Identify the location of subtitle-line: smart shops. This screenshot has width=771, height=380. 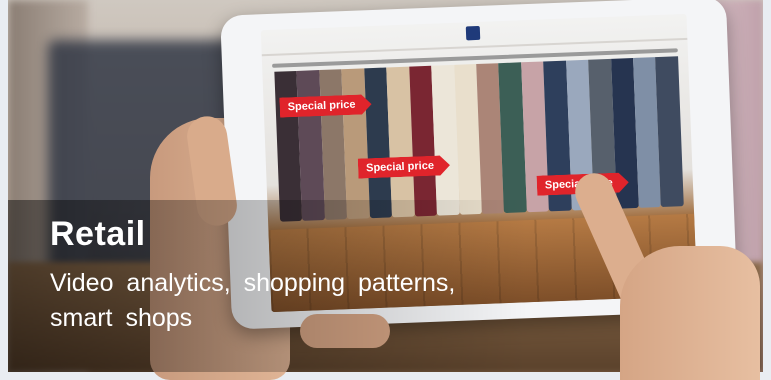
(121, 318).